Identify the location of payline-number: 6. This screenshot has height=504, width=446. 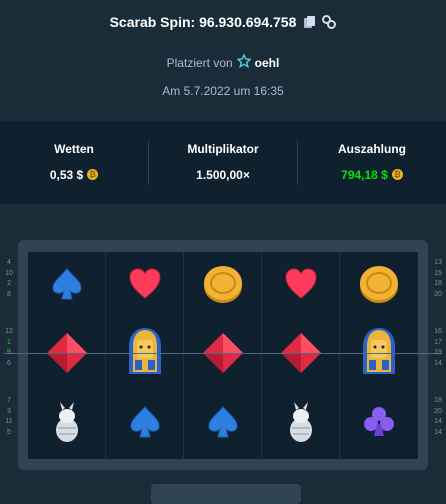
(9, 363).